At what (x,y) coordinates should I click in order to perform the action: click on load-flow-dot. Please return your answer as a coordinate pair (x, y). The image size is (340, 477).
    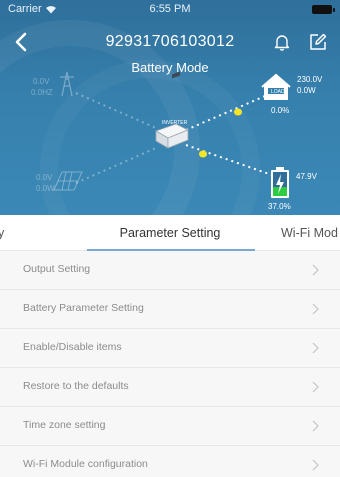
    Looking at the image, I should click on (238, 112).